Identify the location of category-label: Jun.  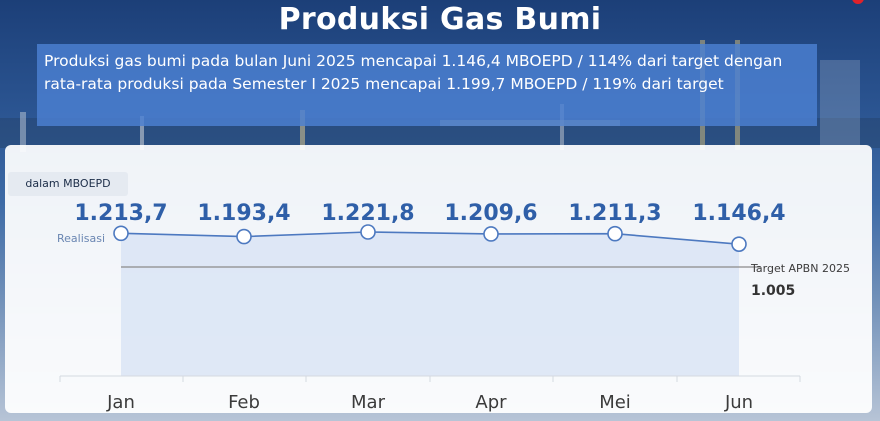
(738, 402).